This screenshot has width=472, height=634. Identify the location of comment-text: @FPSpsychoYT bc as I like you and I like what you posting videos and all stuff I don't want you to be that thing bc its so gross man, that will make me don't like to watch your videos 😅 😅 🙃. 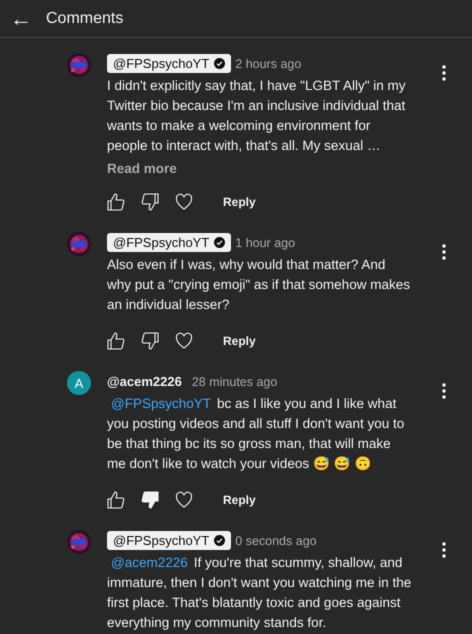
(256, 434).